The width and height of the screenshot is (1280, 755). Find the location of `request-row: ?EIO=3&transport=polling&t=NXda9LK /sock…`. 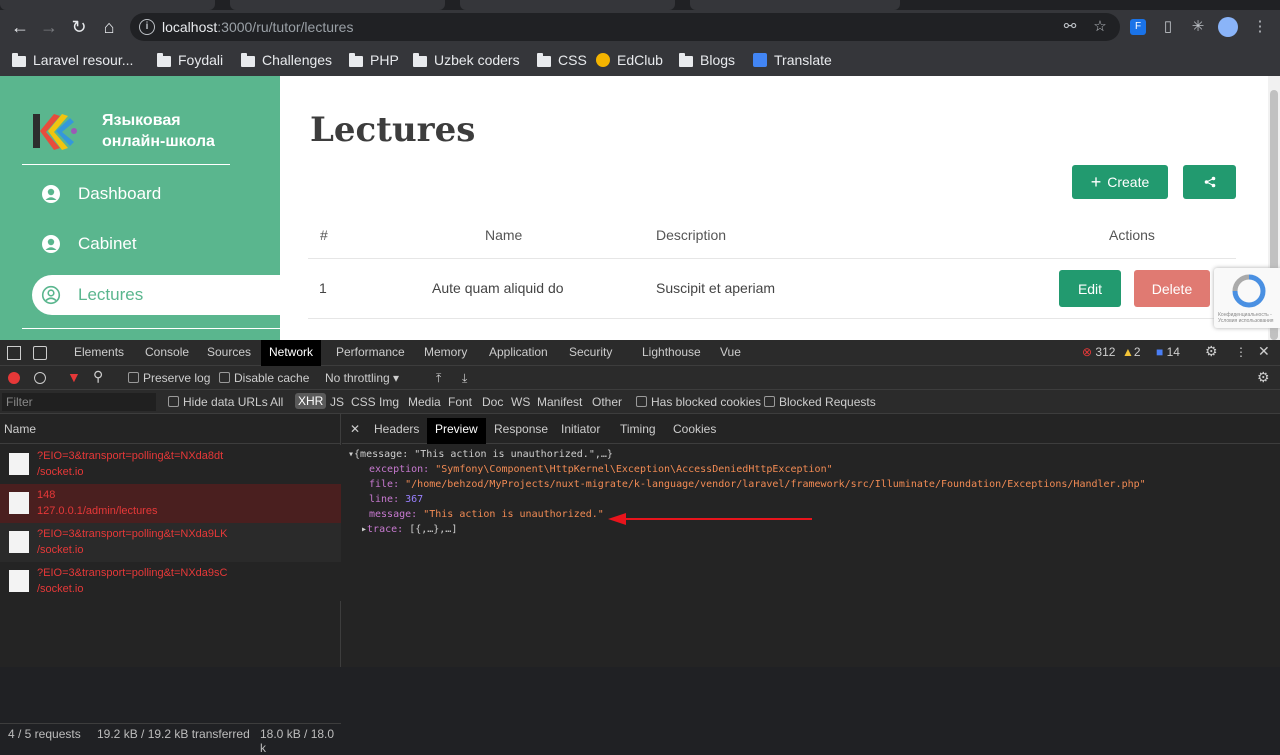

request-row: ?EIO=3&transport=polling&t=NXda9LK /sock… is located at coordinates (170, 542).